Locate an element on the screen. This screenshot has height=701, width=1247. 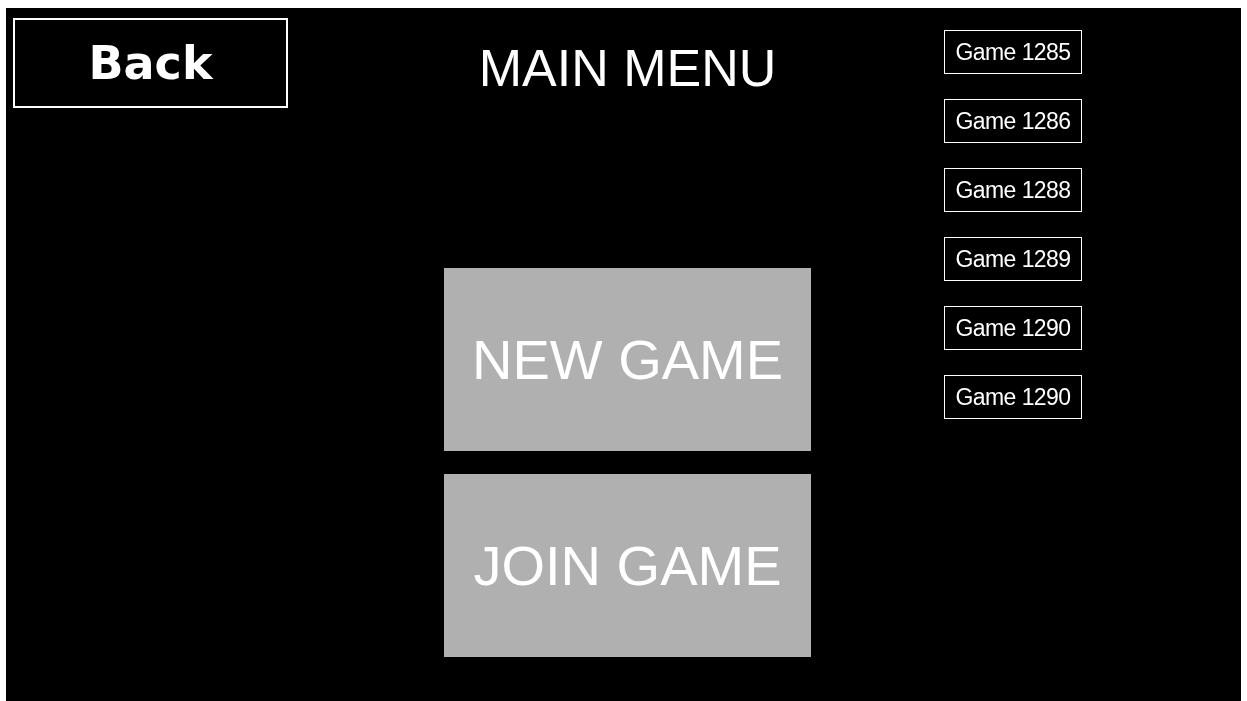
screen-title: MAIN MENU is located at coordinates (627, 68).